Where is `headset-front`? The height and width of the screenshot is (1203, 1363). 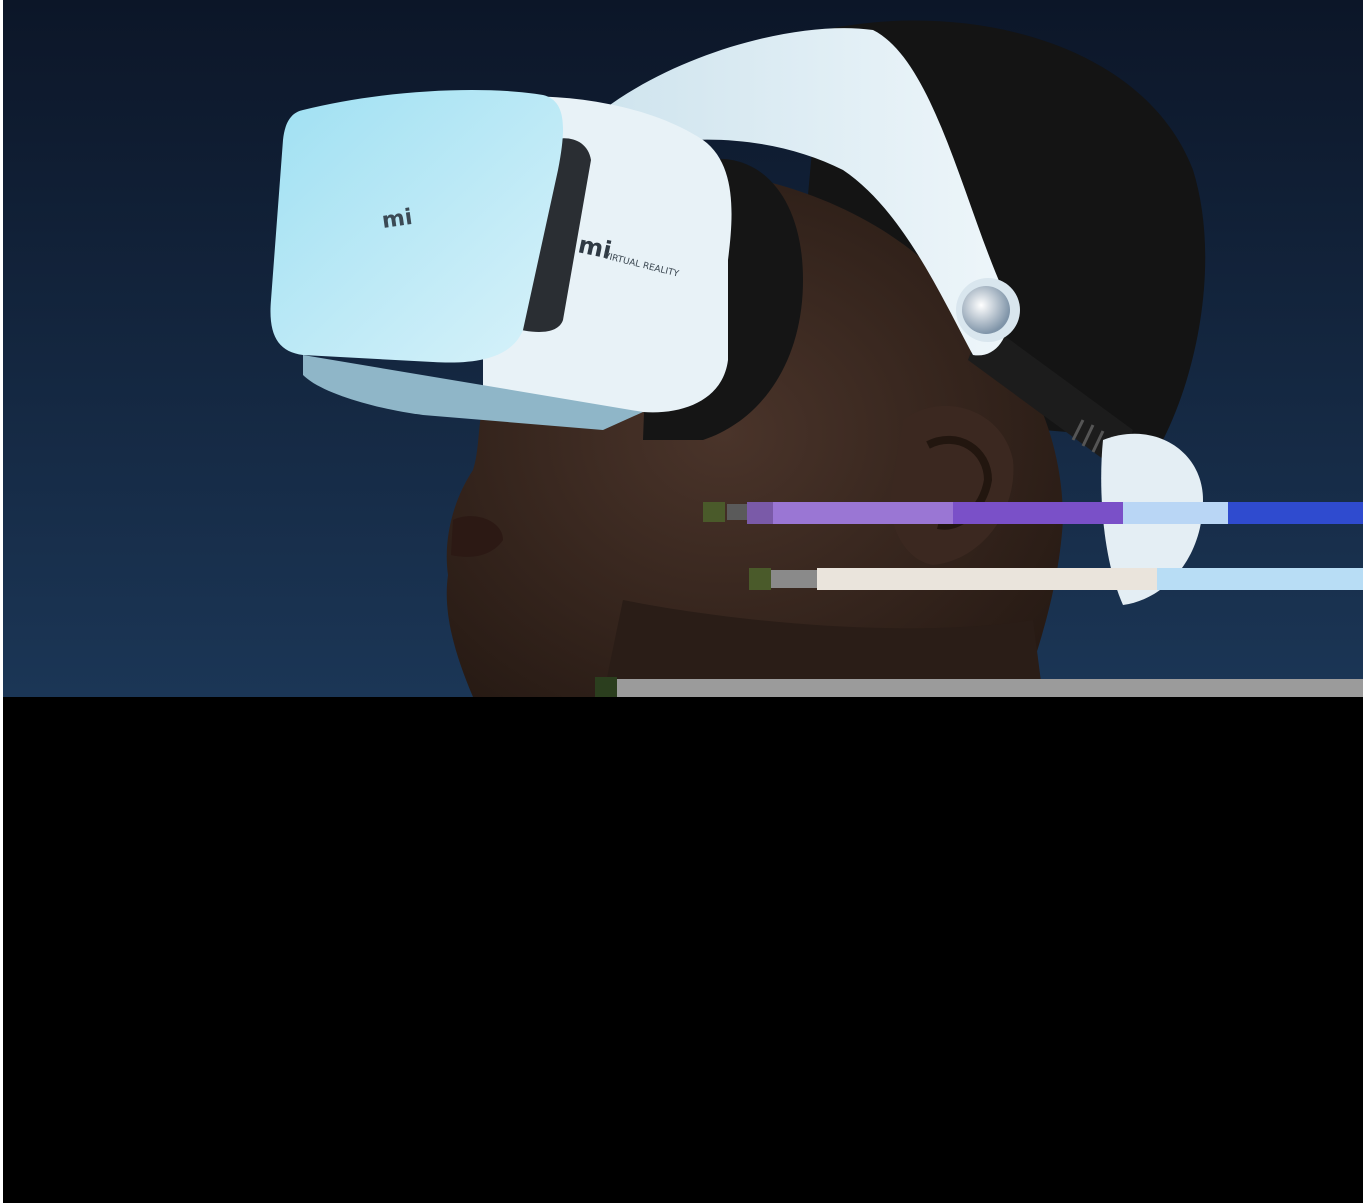 headset-front is located at coordinates (416, 226).